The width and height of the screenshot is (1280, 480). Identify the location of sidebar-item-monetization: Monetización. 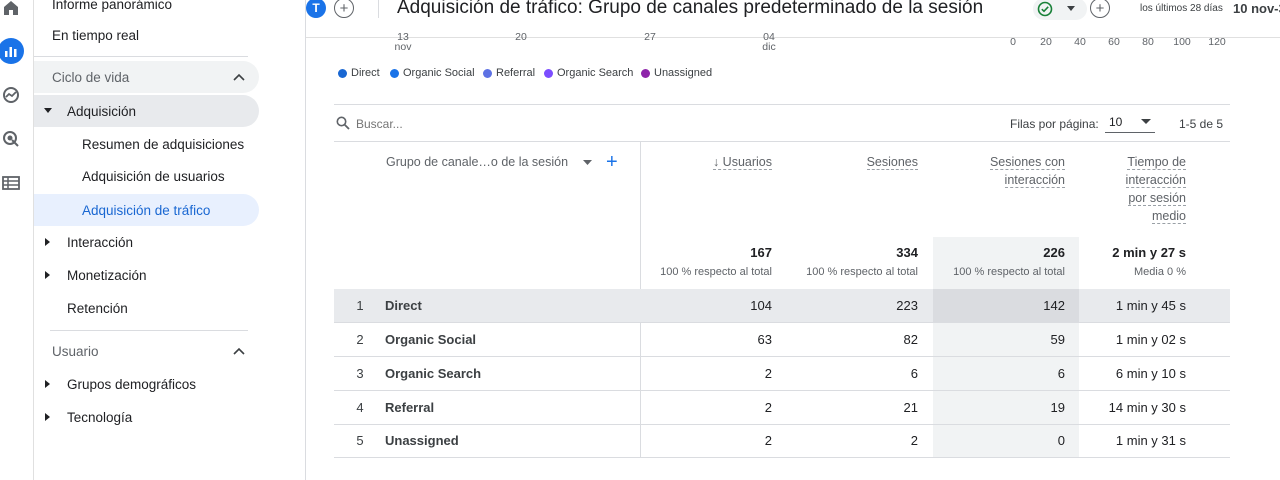
(146, 275).